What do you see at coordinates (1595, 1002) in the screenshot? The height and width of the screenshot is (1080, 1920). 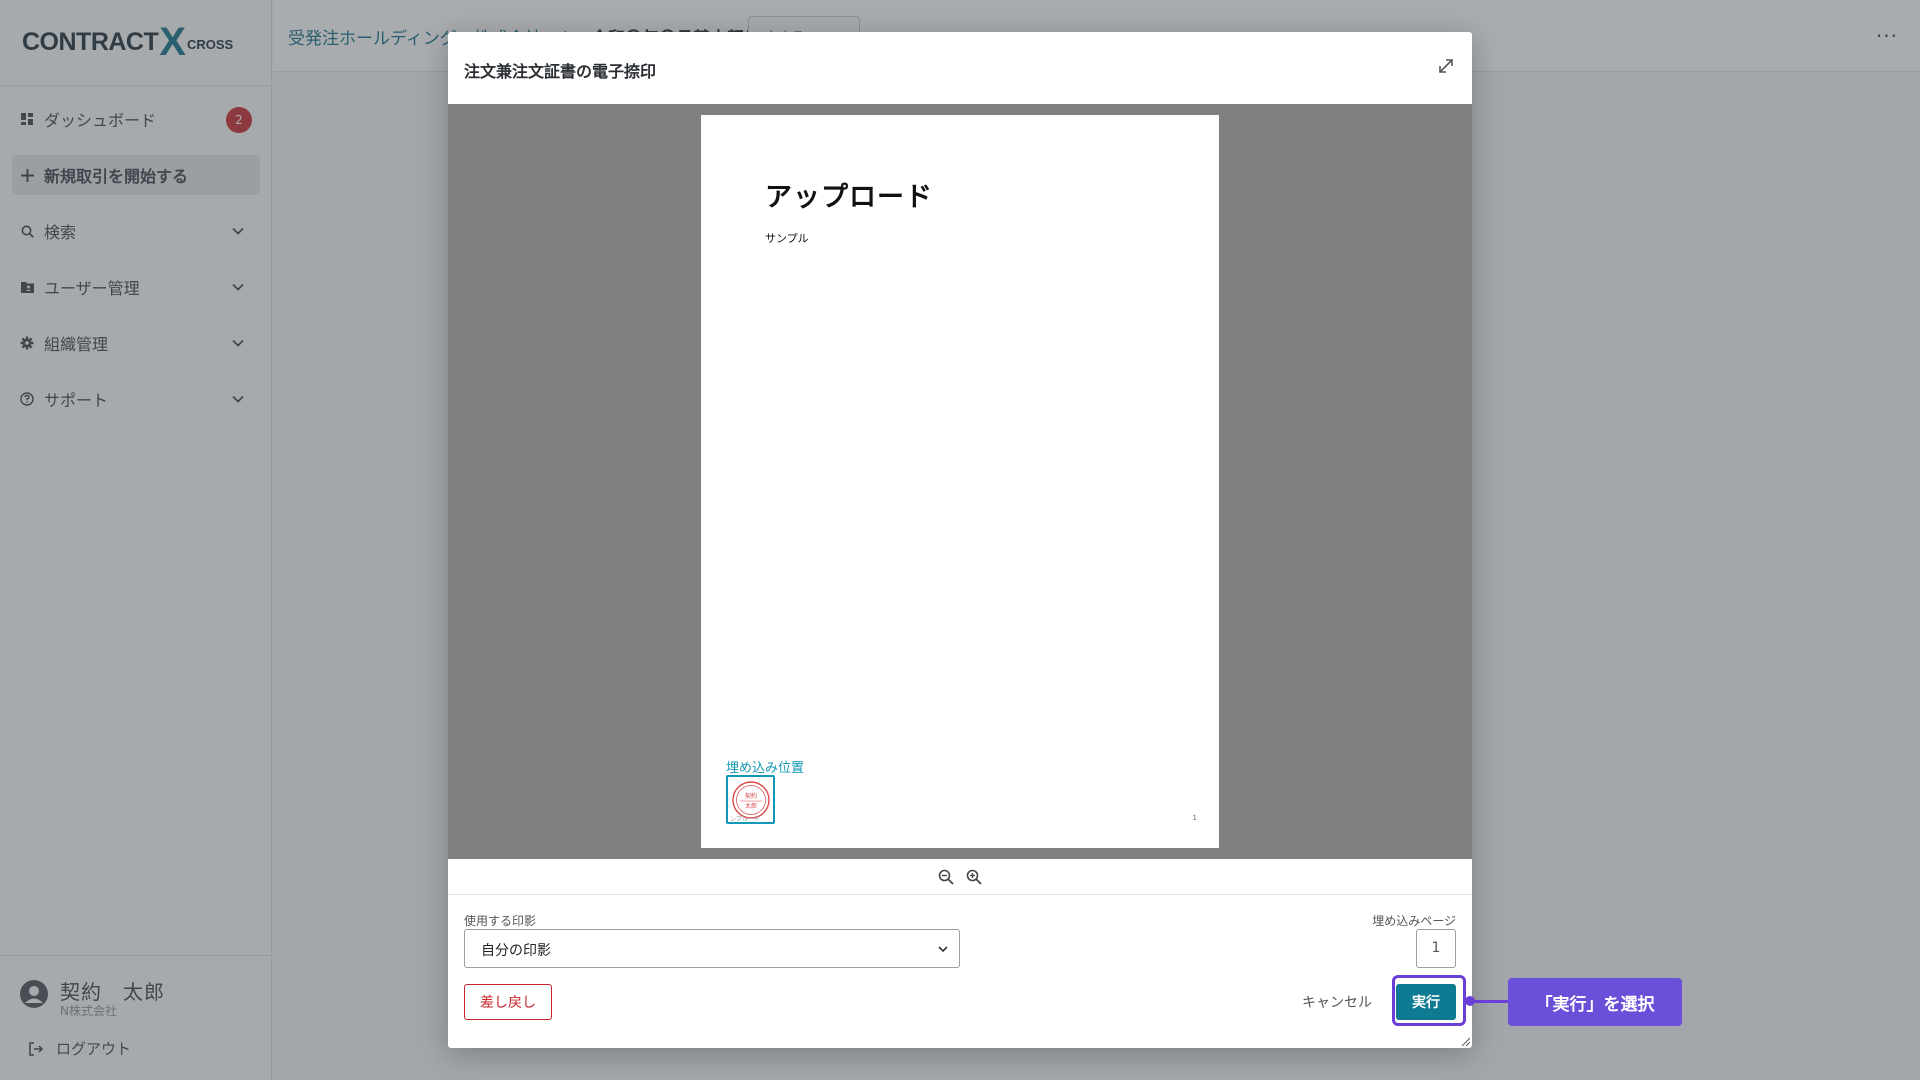 I see `callout-tooltip: 「実行」を選択` at bounding box center [1595, 1002].